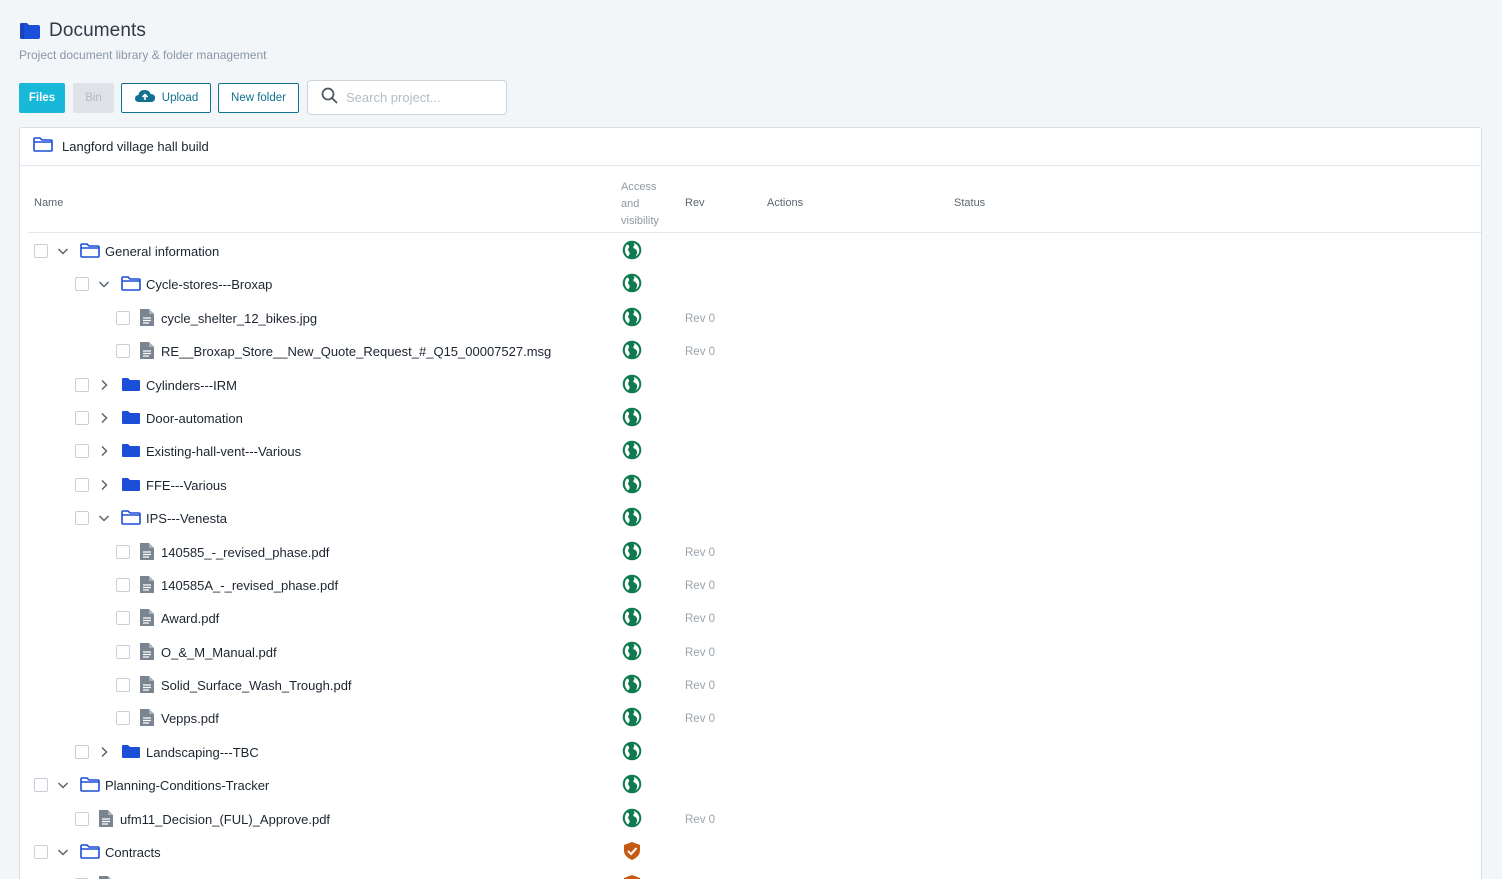  What do you see at coordinates (750, 384) in the screenshot?
I see `folder-row: Cylinders---IRM` at bounding box center [750, 384].